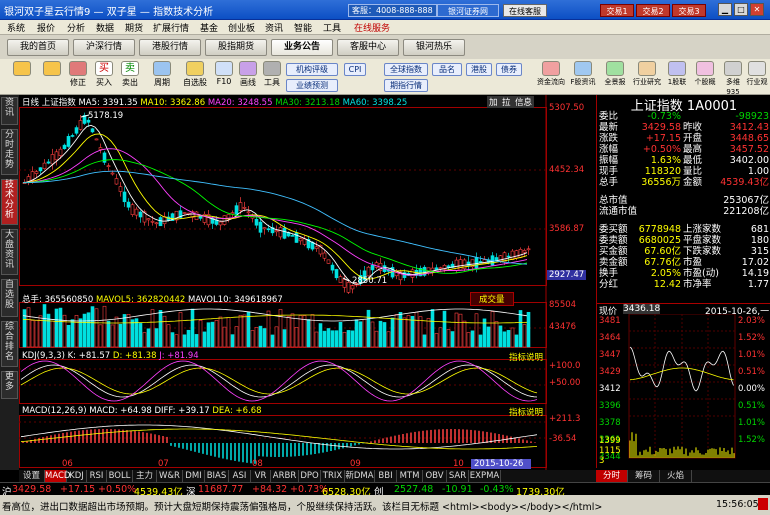 This screenshot has height=515, width=770. Describe the element at coordinates (38, 47) in the screenshot. I see `tab-home: 我的首页` at that location.